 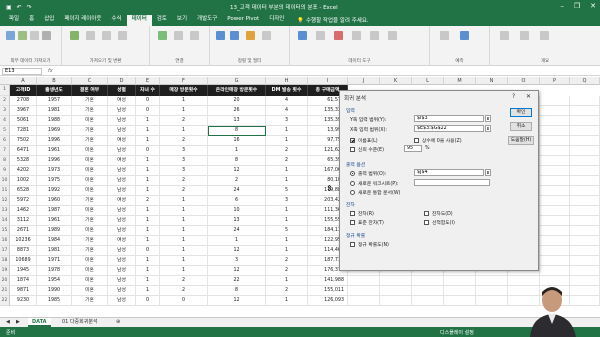 What do you see at coordinates (464, 35) in the screenshot?
I see `forecast-sheet-icon` at bounding box center [464, 35].